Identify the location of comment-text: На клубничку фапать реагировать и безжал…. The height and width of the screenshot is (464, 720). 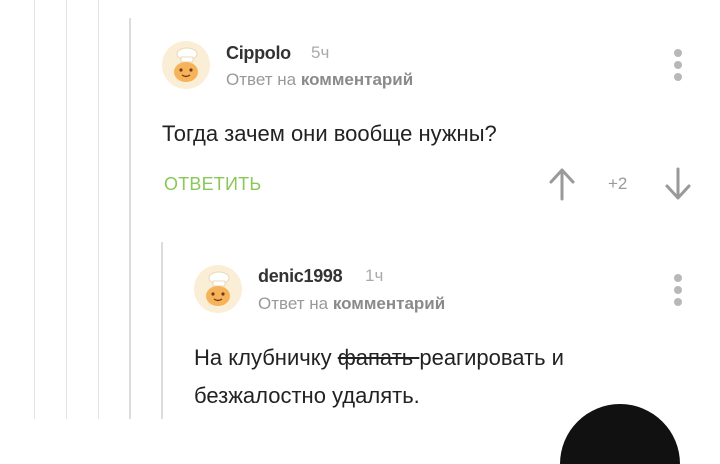
(429, 377).